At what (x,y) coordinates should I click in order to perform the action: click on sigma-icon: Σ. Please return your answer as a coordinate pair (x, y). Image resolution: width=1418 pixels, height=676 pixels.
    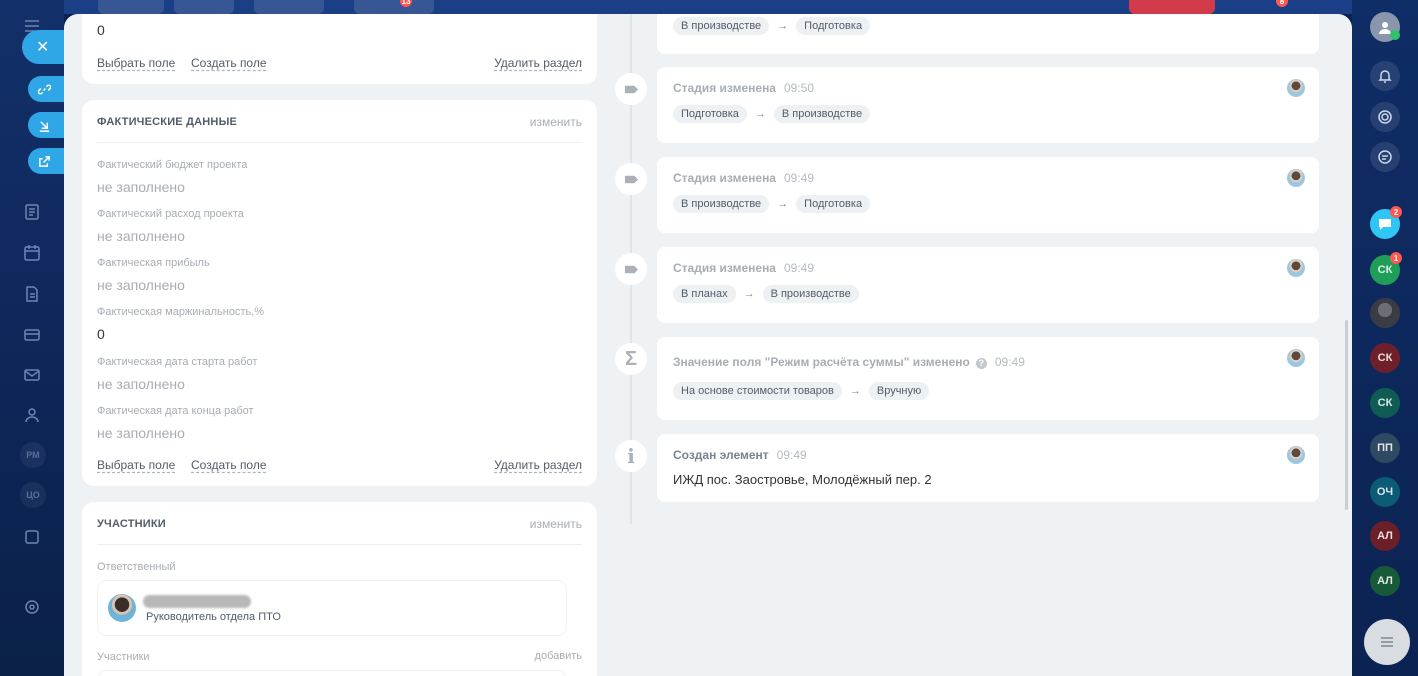
    Looking at the image, I should click on (631, 359).